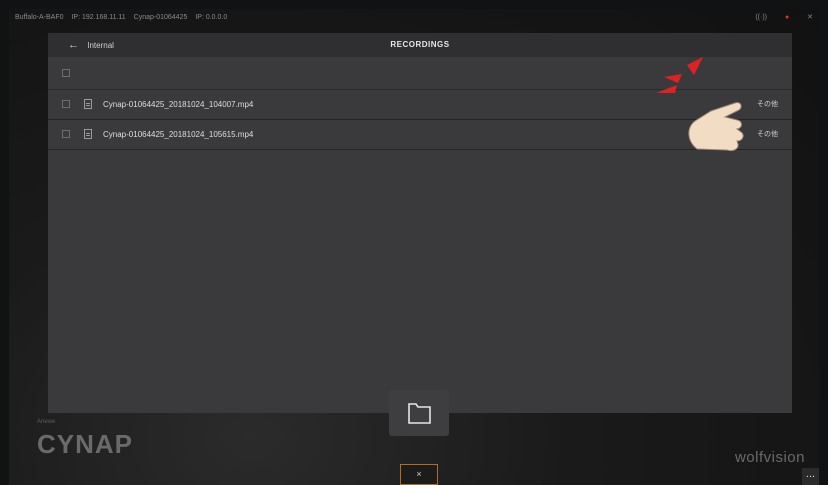 The height and width of the screenshot is (485, 828). What do you see at coordinates (39, 17) in the screenshot?
I see `wifi-status: Buffalo-A-BAF0` at bounding box center [39, 17].